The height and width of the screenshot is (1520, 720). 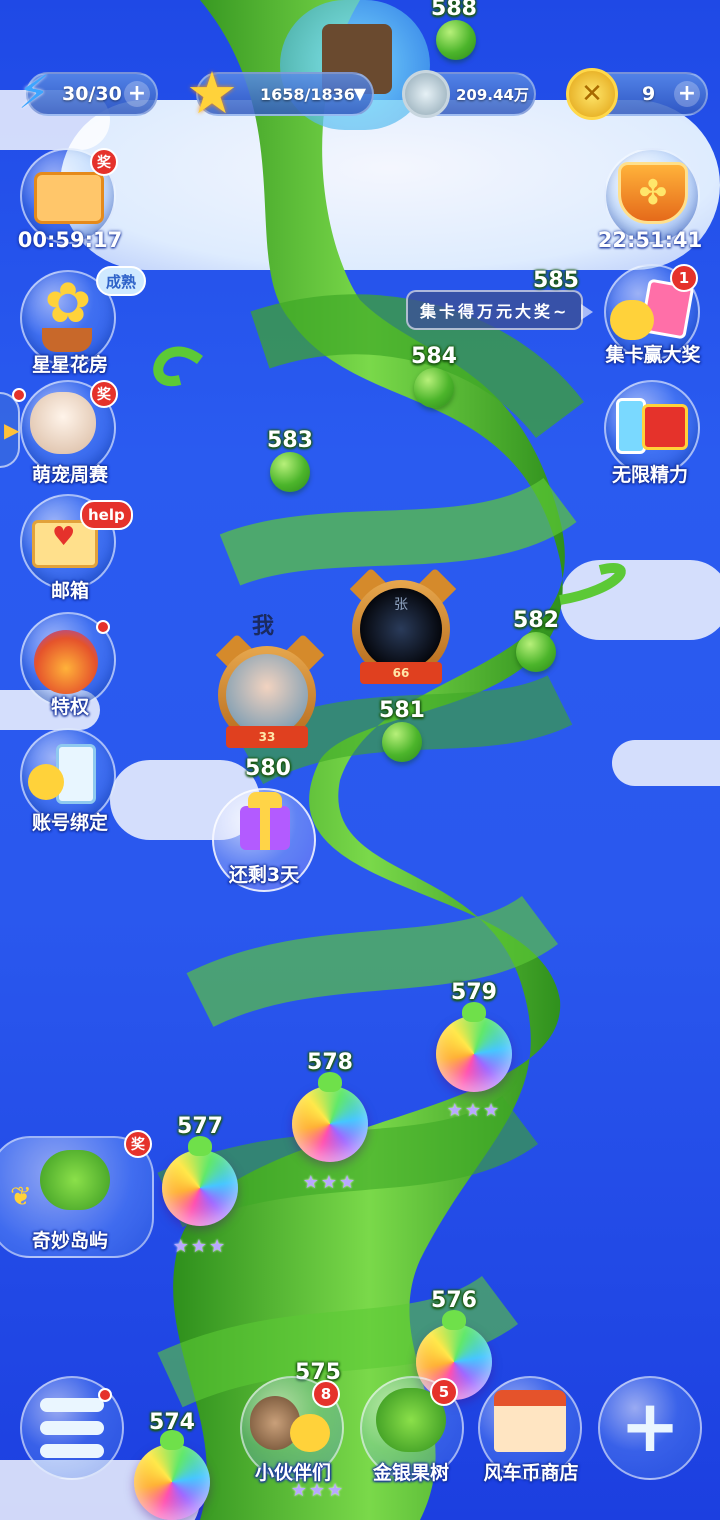 I want to click on star-icon: ★, so click(x=212, y=93).